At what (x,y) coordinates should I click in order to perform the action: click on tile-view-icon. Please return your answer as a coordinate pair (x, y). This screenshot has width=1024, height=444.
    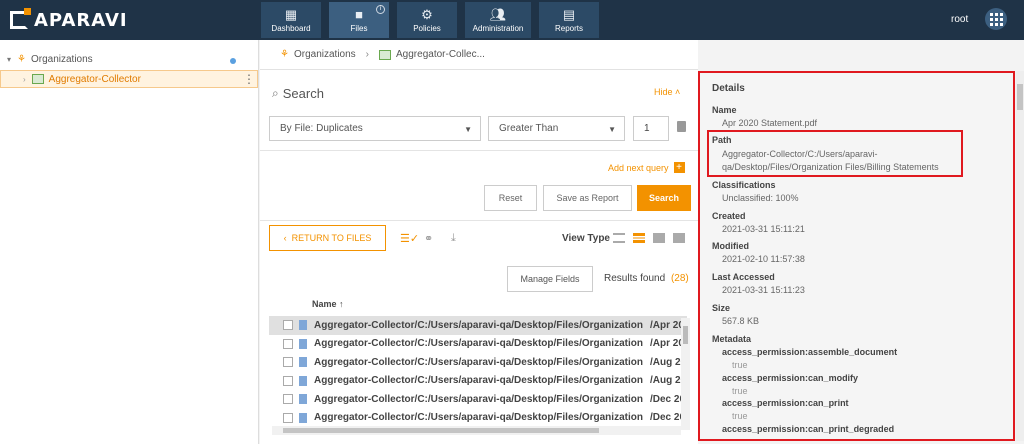
    Looking at the image, I should click on (679, 238).